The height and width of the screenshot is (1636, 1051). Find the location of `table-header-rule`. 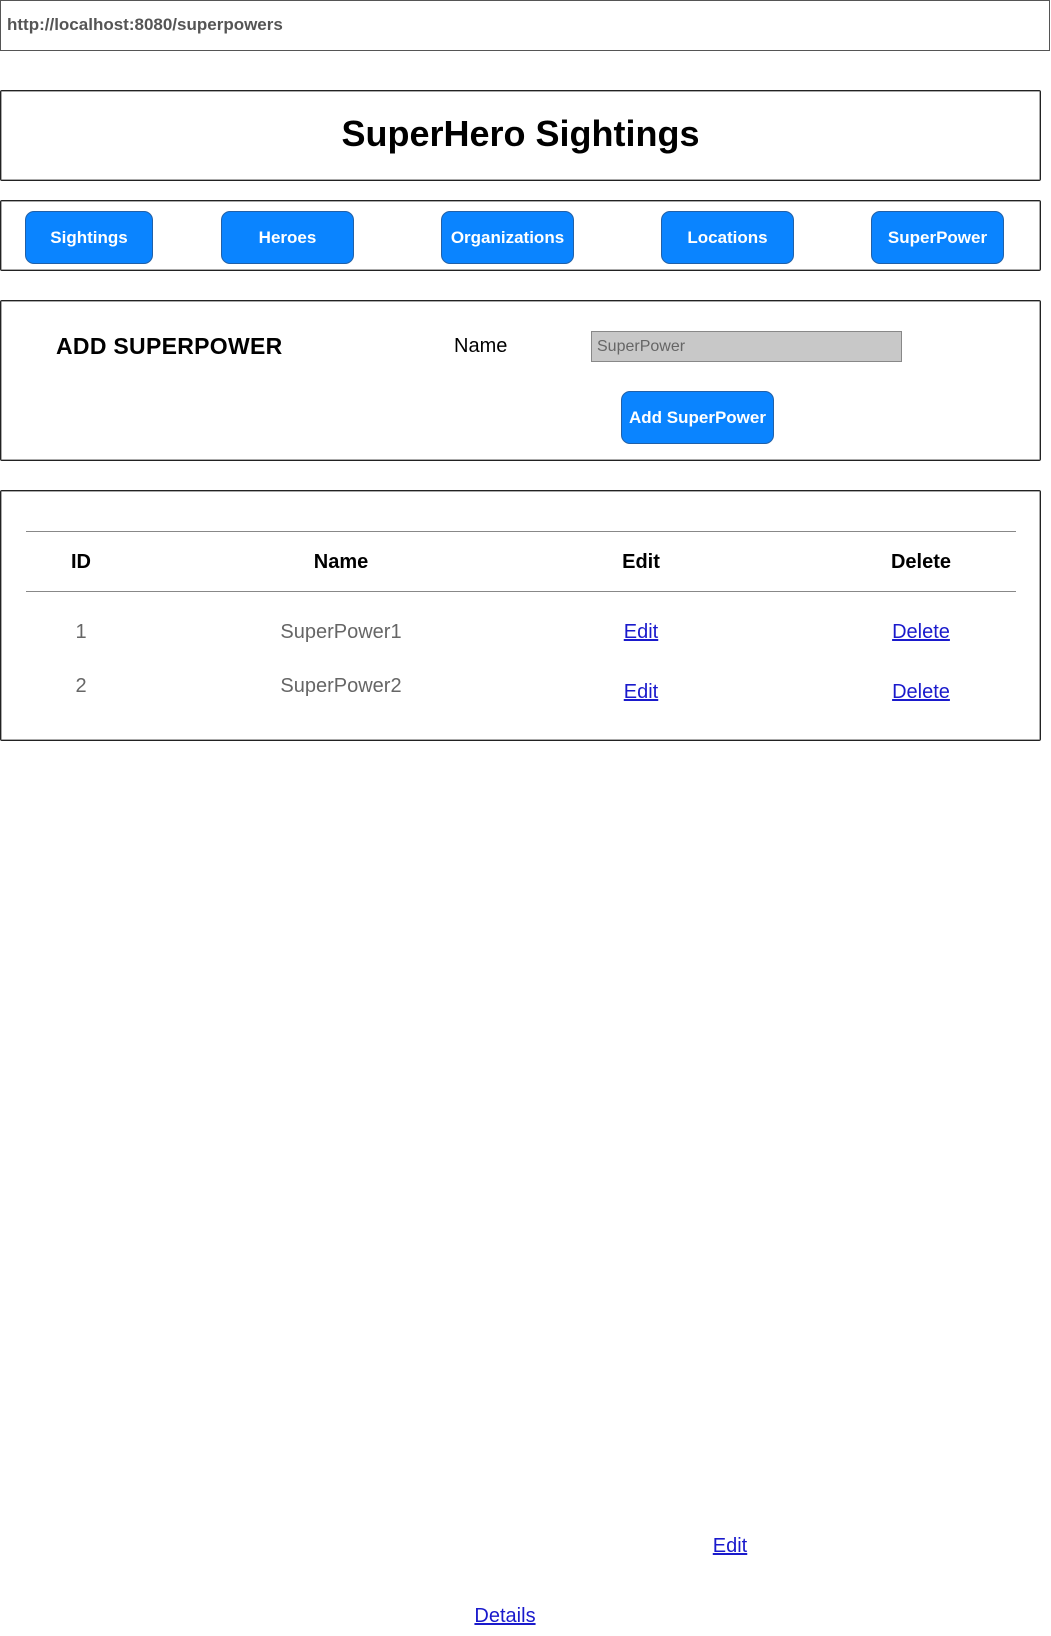

table-header-rule is located at coordinates (521, 591).